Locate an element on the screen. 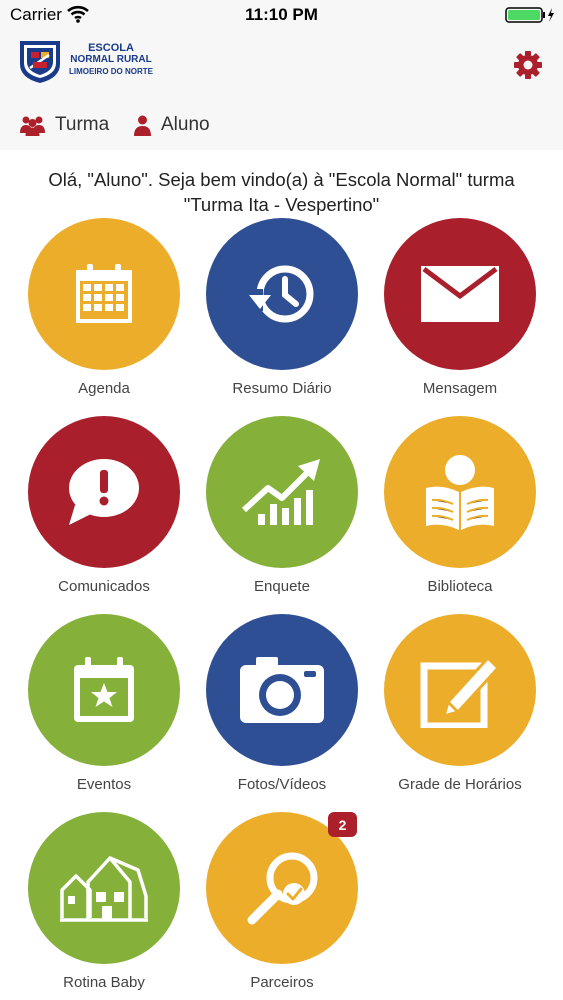  search-check-icon is located at coordinates (282, 888).